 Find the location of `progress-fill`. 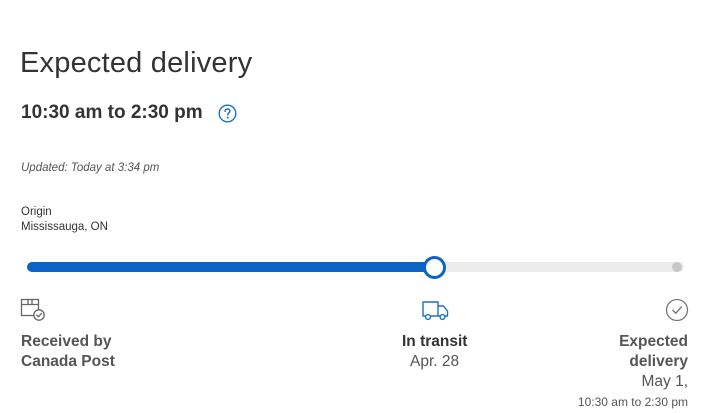

progress-fill is located at coordinates (231, 267).